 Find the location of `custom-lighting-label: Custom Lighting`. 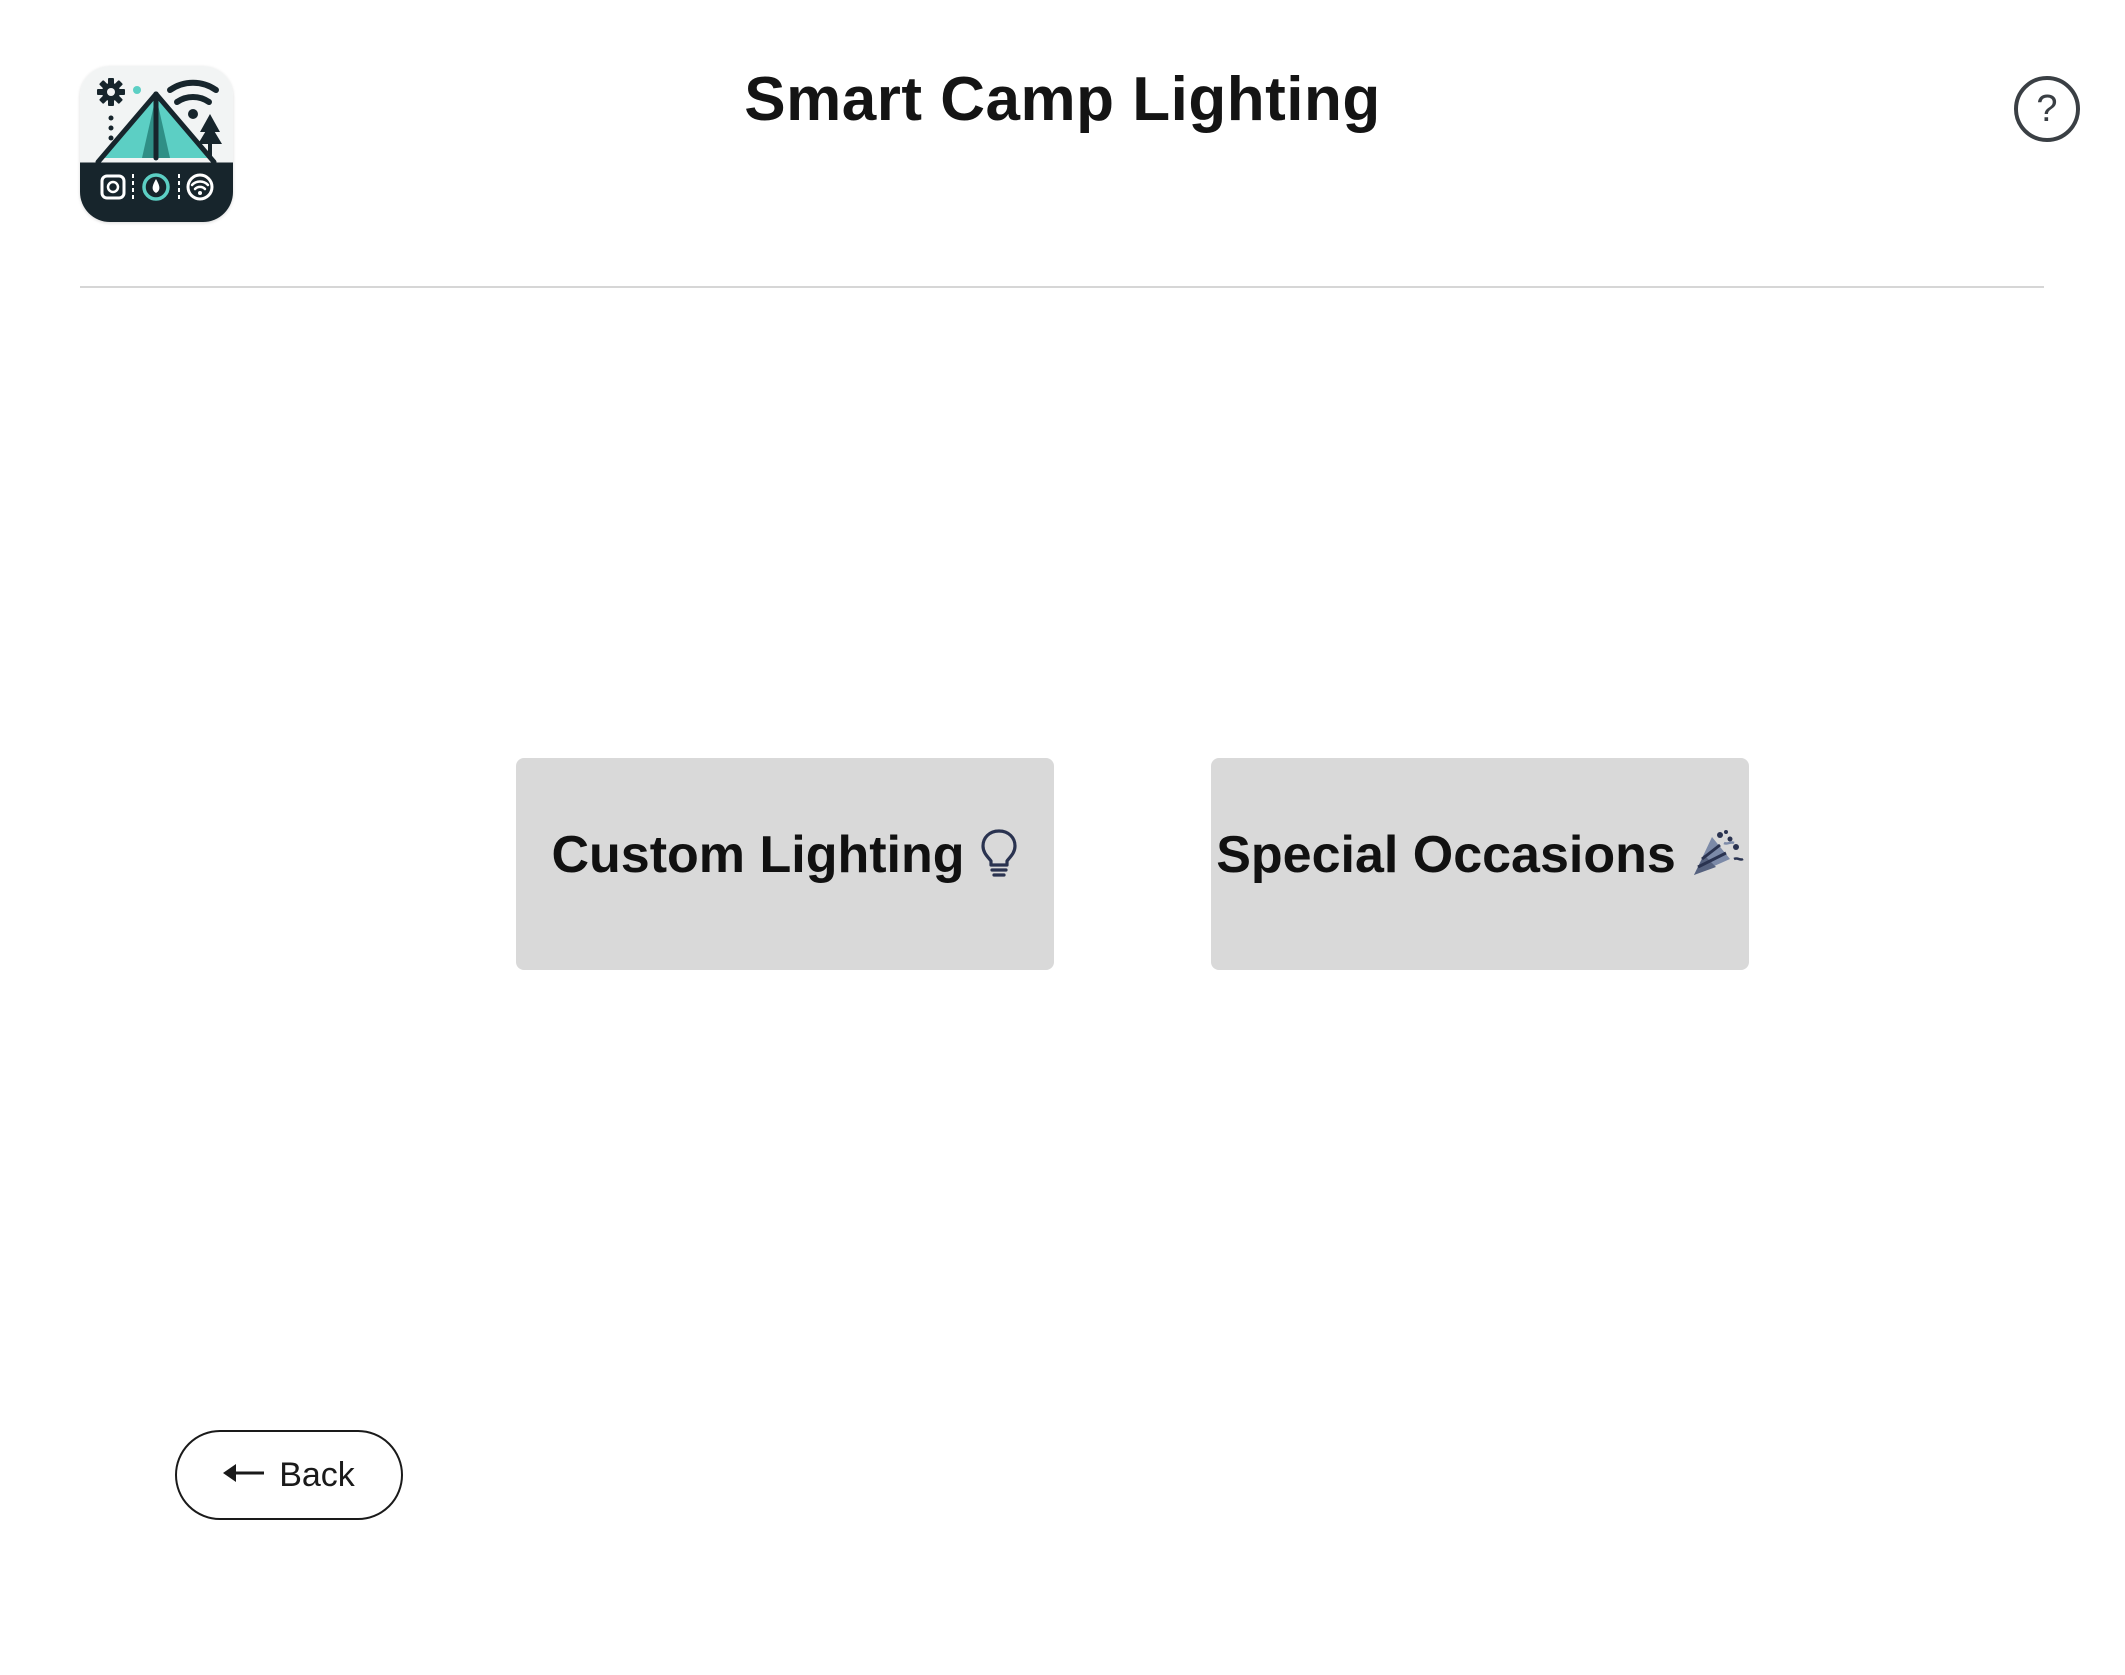

custom-lighting-label: Custom Lighting is located at coordinates (758, 855).